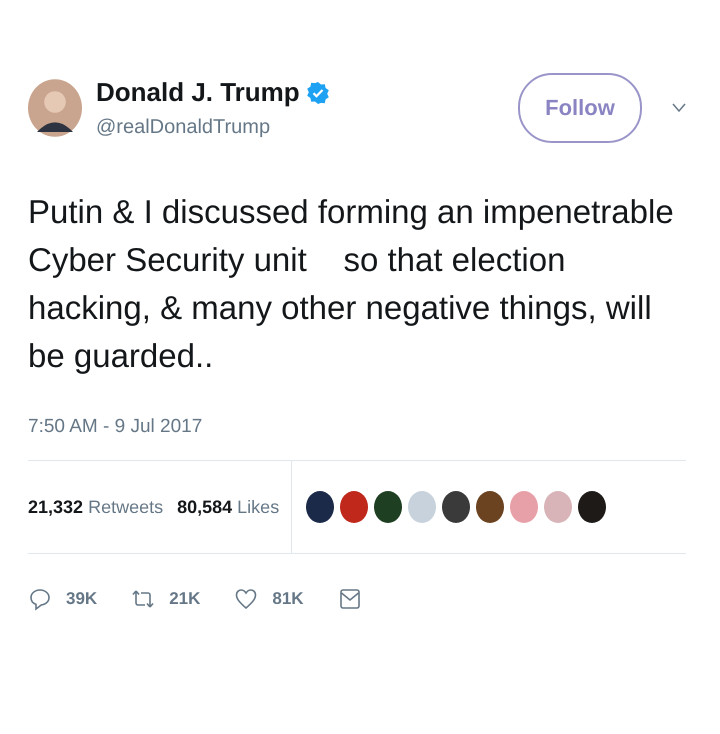  I want to click on action-count: 21K, so click(184, 599).